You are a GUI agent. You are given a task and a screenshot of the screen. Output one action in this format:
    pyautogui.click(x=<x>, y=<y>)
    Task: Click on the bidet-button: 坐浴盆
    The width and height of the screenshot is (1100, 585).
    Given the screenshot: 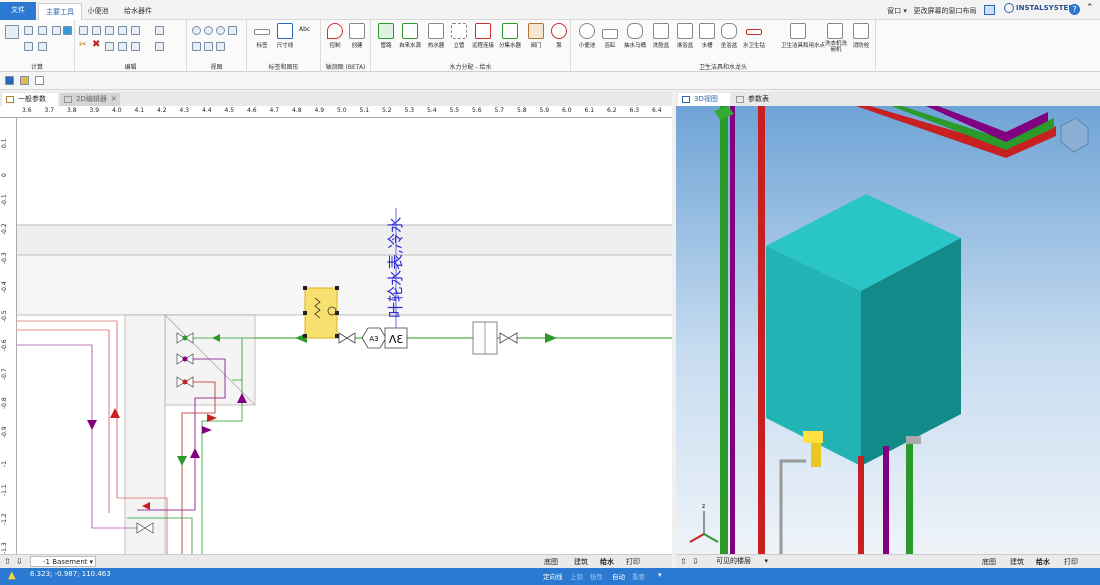 What is the action you would take?
    pyautogui.click(x=729, y=36)
    